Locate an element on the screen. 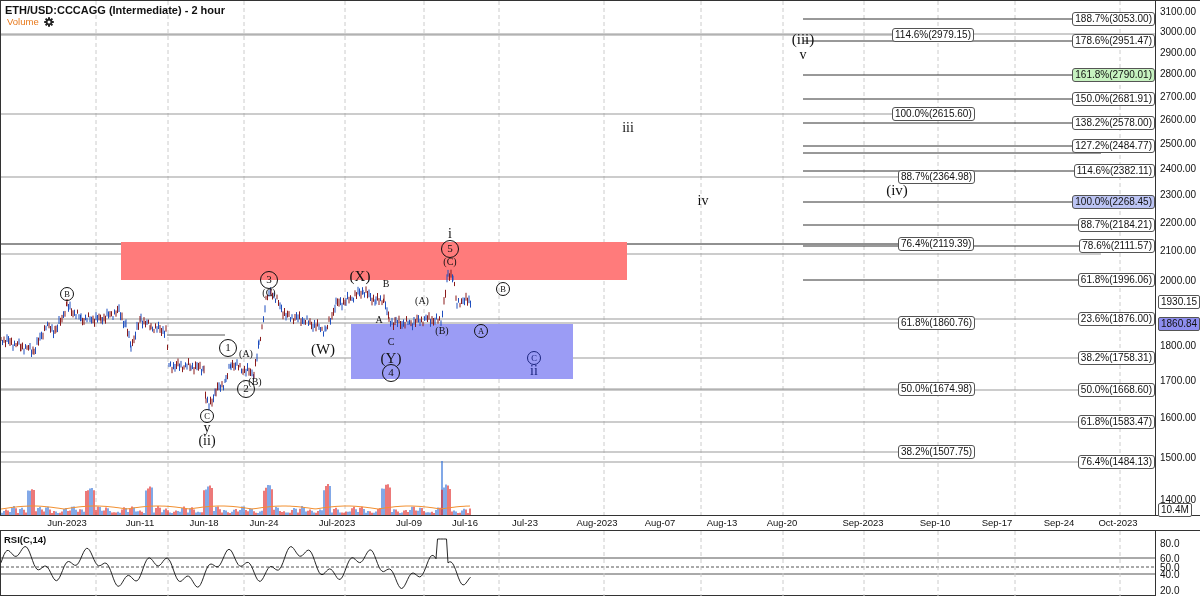 The image size is (1200, 596). fib-level-label: 114.6%(2382.11) is located at coordinates (1114, 171).